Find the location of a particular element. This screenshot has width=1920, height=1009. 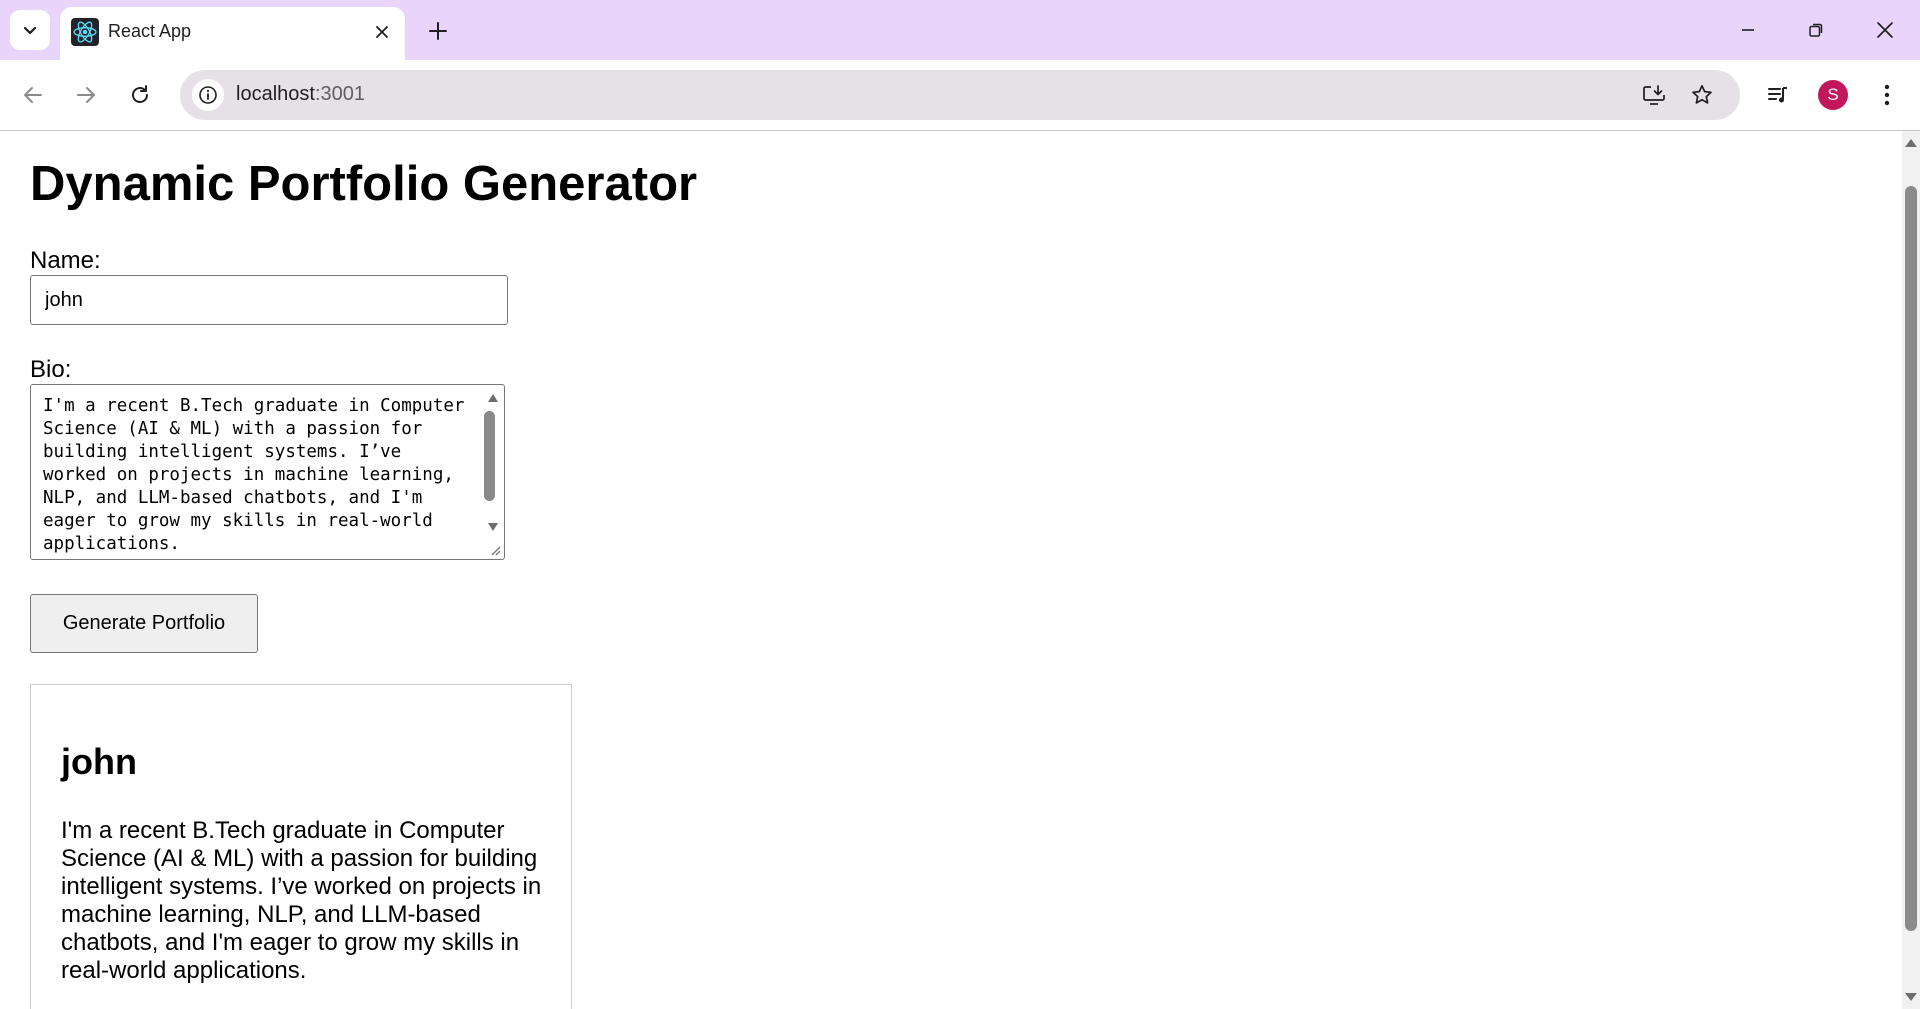

restore-button is located at coordinates (1816, 30).